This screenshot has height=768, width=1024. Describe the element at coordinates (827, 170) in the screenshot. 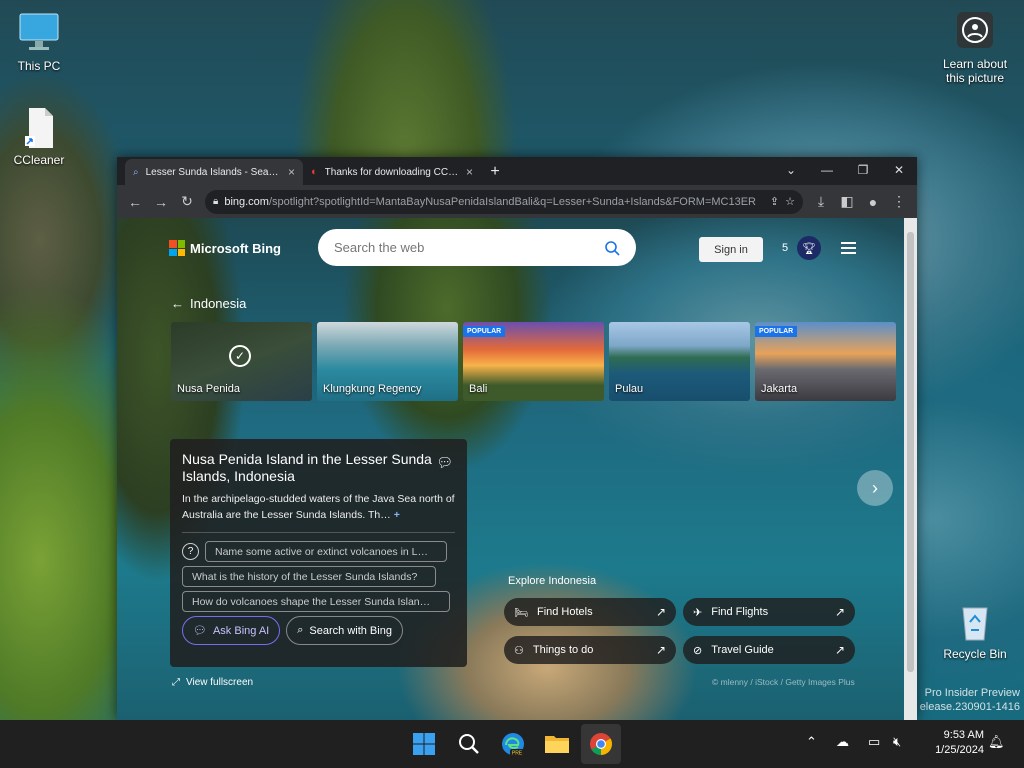

I see `minimize-icon: —` at that location.